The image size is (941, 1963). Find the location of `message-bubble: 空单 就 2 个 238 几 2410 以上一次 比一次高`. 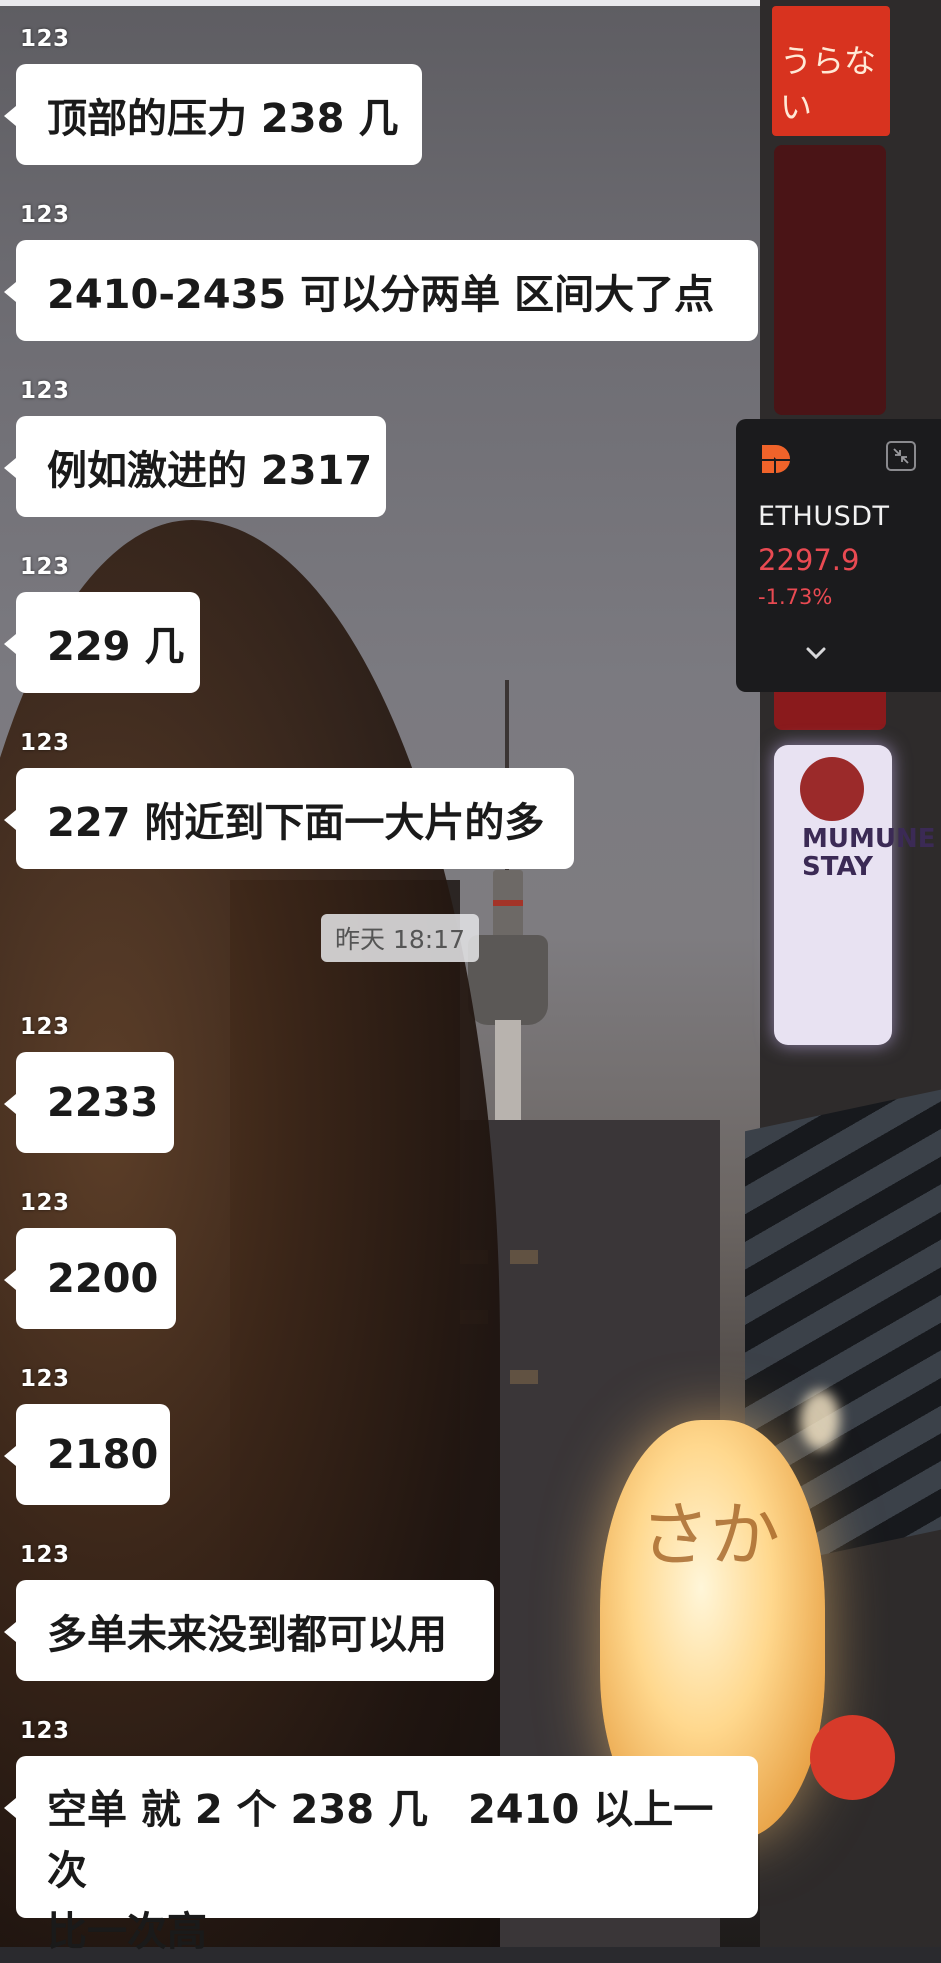

message-bubble: 空单 就 2 个 238 几 2410 以上一次 比一次高 is located at coordinates (381, 1855).